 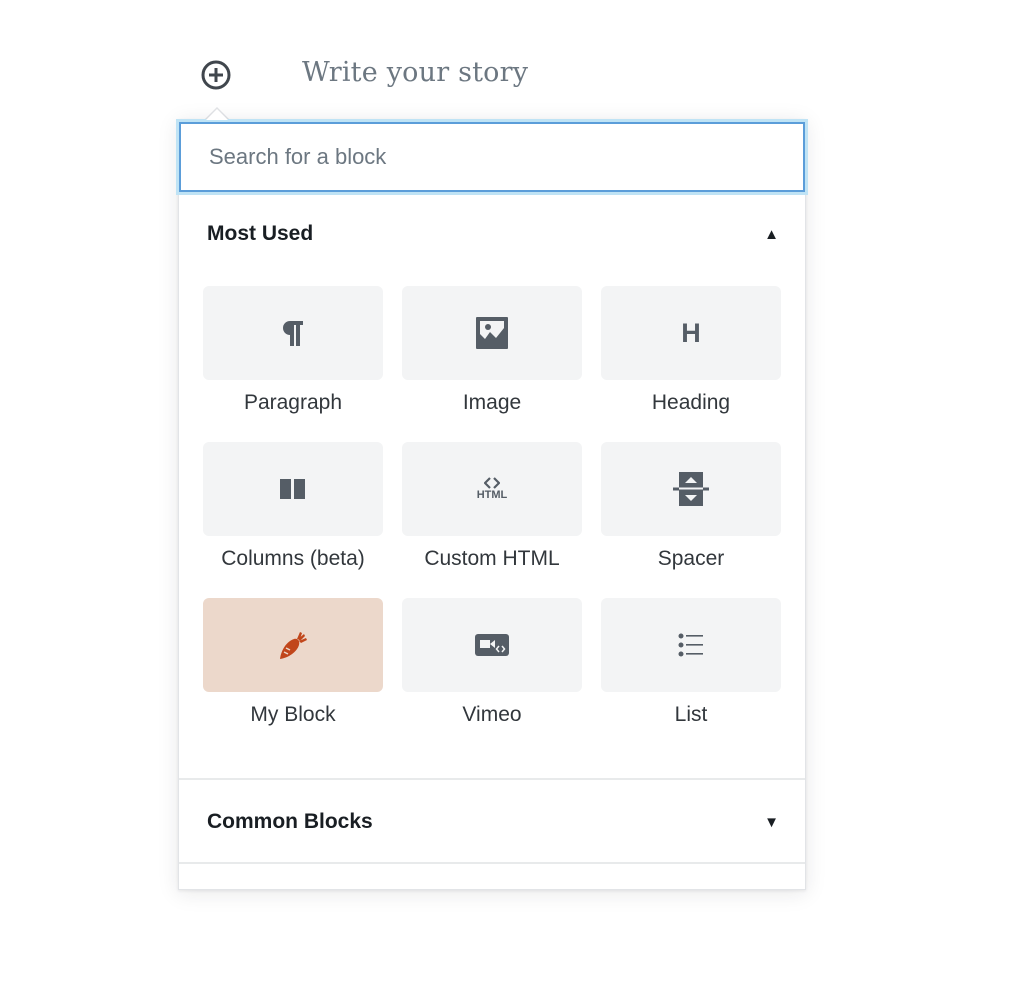 I want to click on html-icon-text: HTML, so click(x=492, y=495).